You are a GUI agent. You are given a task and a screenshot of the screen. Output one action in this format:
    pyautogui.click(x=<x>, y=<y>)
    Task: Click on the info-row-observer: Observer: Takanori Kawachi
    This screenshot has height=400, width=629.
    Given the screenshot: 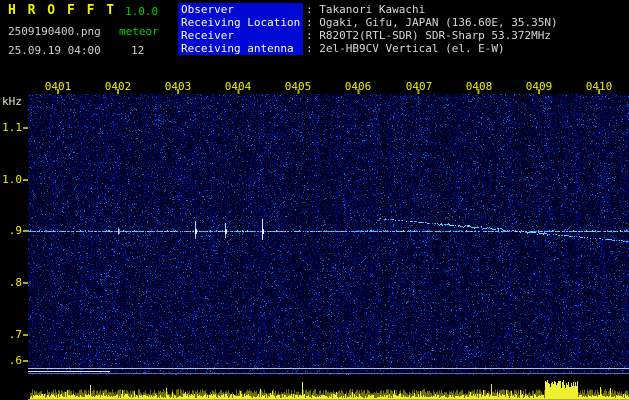 What is the action you would take?
    pyautogui.click(x=368, y=9)
    